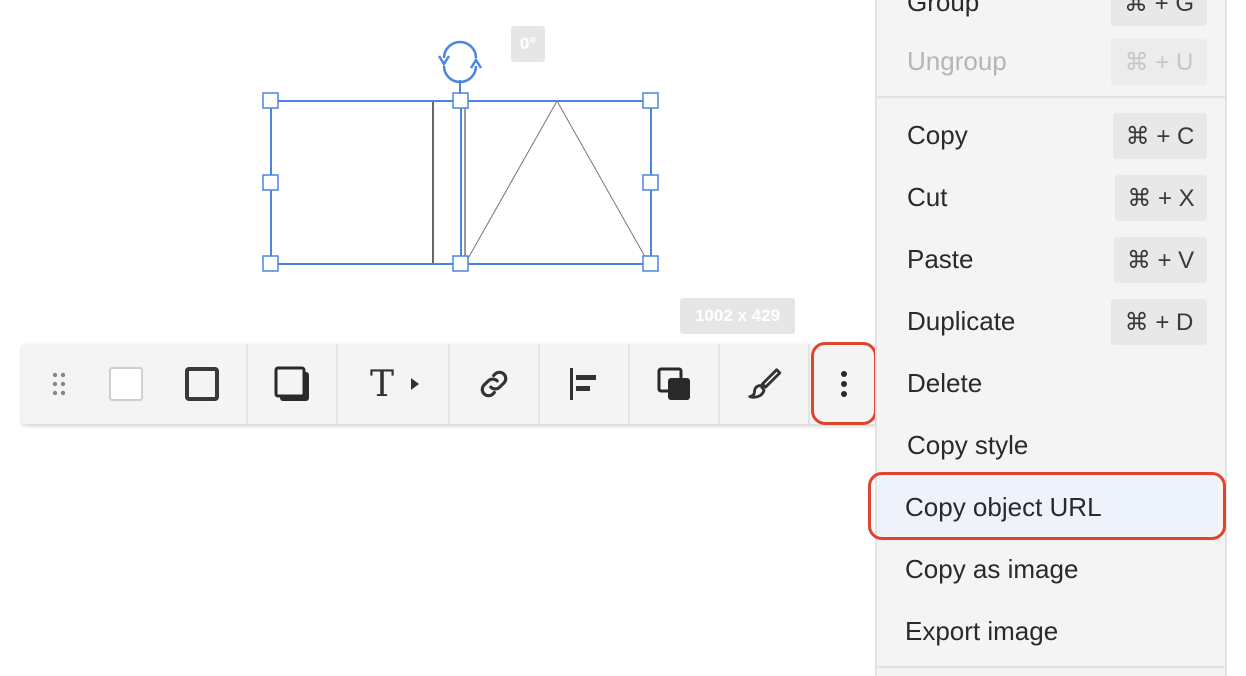 The image size is (1246, 676). I want to click on align-left-icon, so click(583, 384).